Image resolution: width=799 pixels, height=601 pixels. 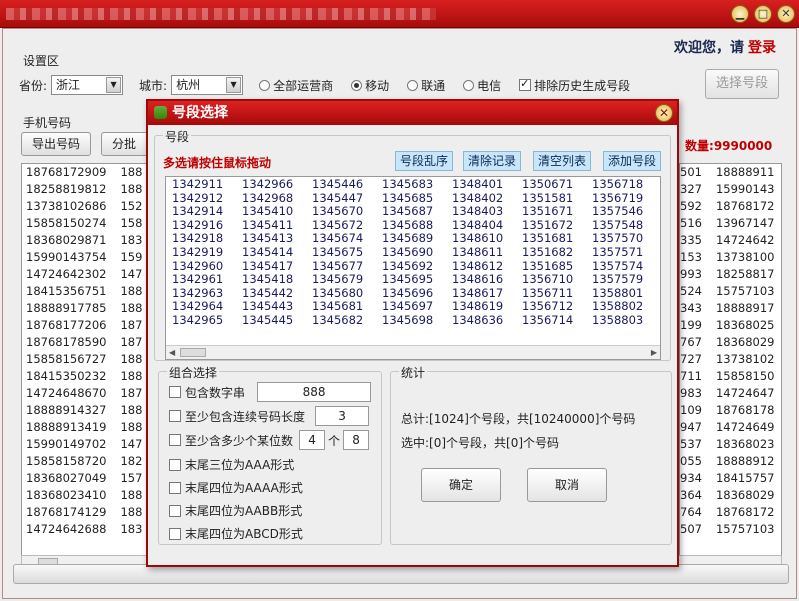 I want to click on segment-item: 1348402, so click(x=487, y=198).